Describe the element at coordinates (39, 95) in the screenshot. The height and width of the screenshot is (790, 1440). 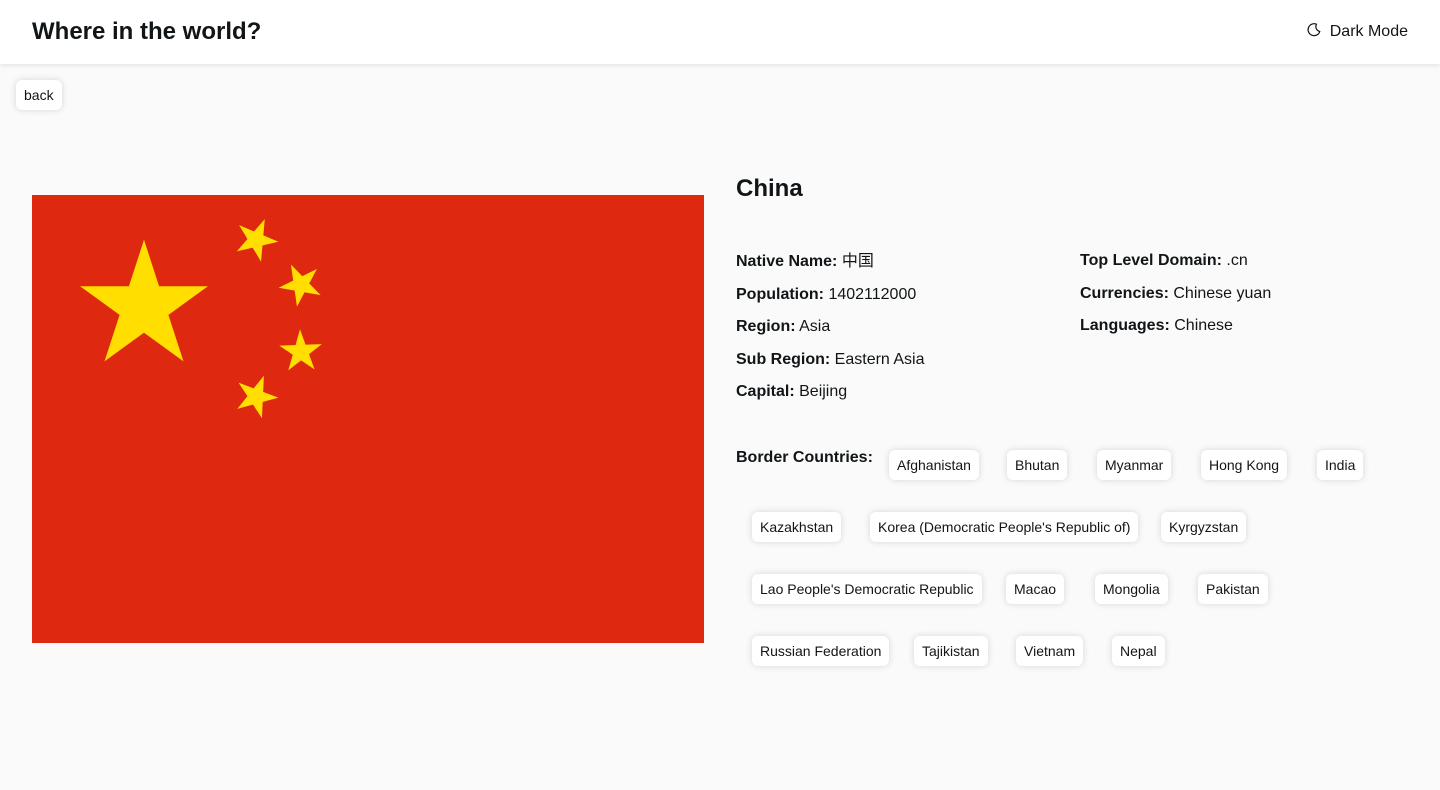
I see `back-button: back` at that location.